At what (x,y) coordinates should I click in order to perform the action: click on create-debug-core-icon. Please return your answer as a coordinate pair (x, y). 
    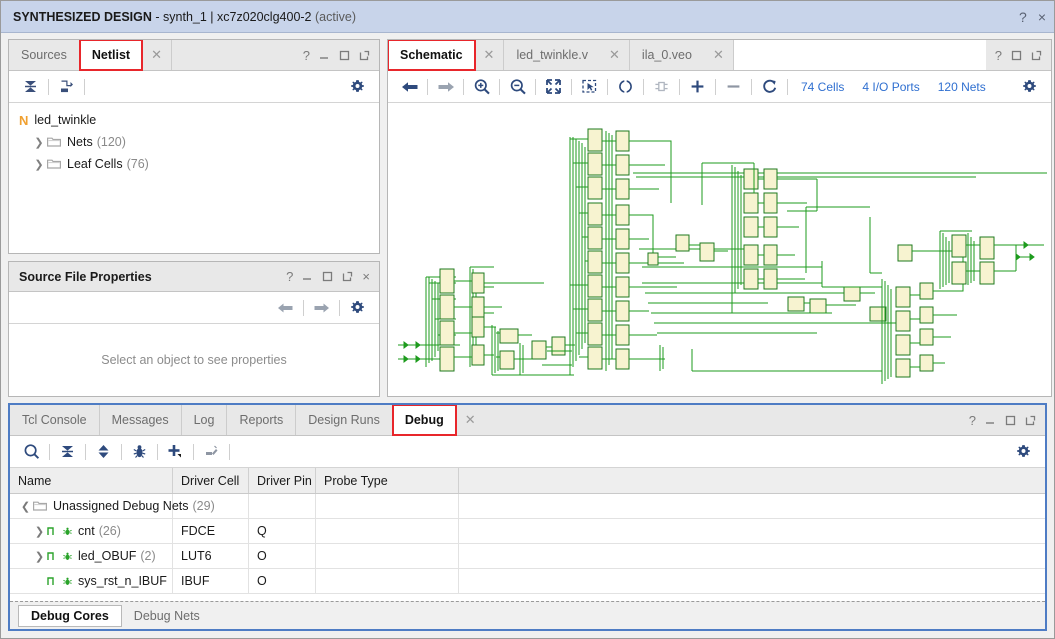
    Looking at the image, I should click on (211, 451).